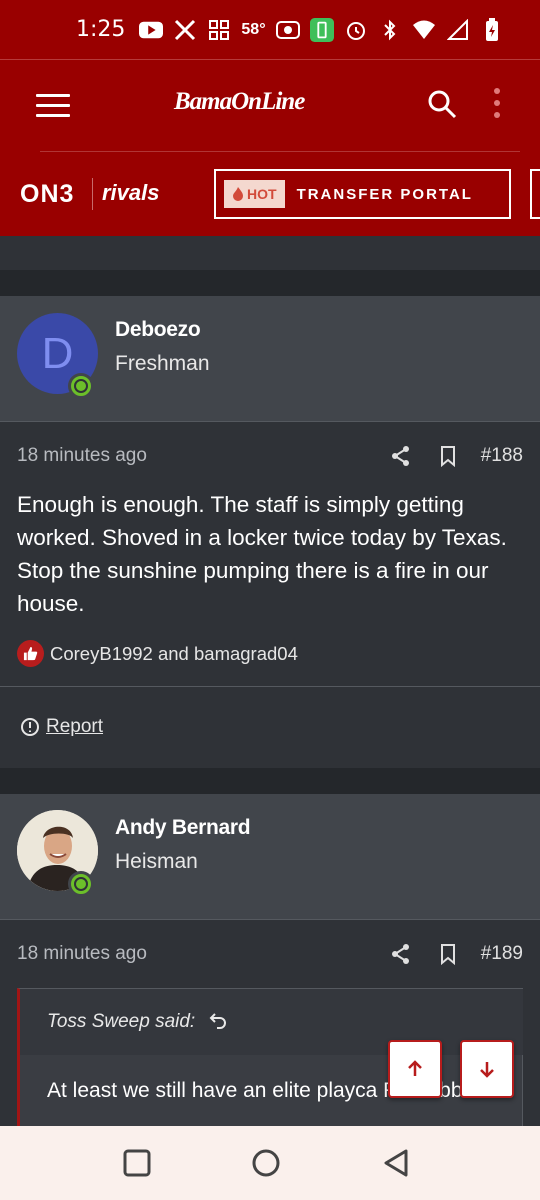 The width and height of the screenshot is (540, 1200). Describe the element at coordinates (271, 1022) in the screenshot. I see `quote-header: Toss Sweep said:` at that location.